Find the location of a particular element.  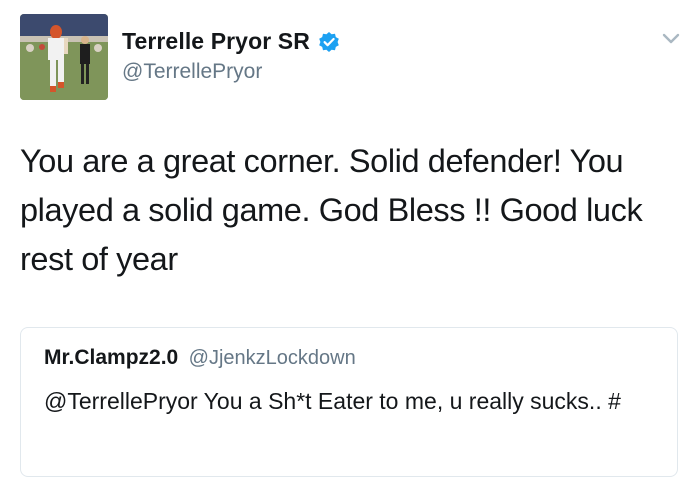

player-photo-avatar-icon is located at coordinates (64, 57).